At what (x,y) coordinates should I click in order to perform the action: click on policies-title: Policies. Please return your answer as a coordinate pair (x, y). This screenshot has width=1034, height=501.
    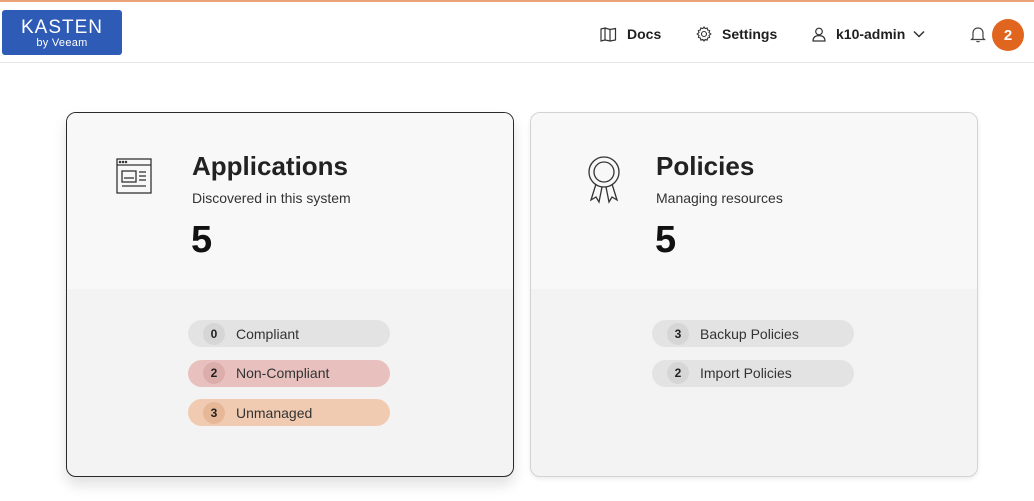
    Looking at the image, I should click on (705, 166).